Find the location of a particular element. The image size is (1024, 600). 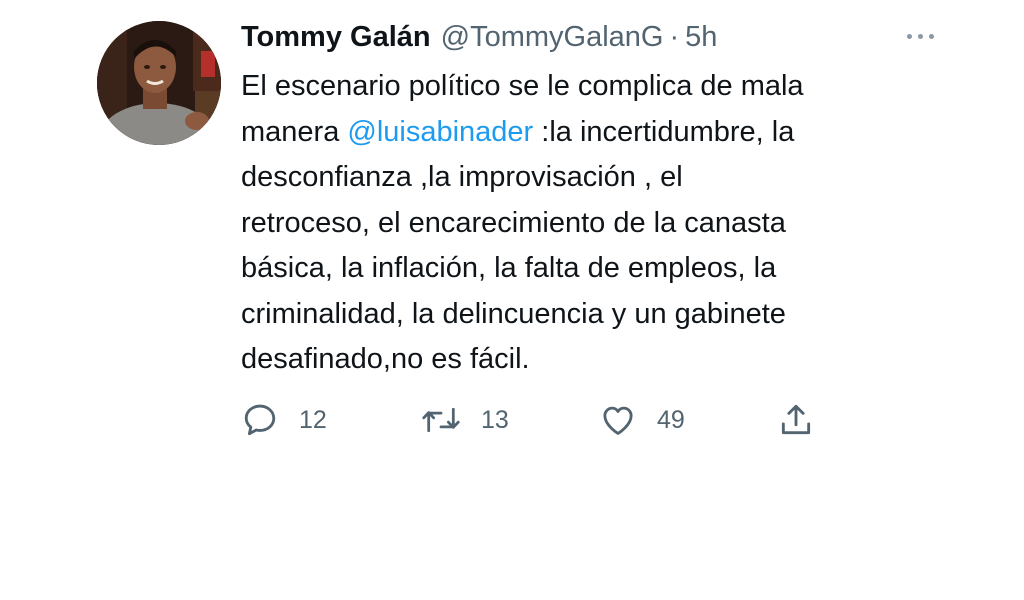

avatar-photo is located at coordinates (159, 83).